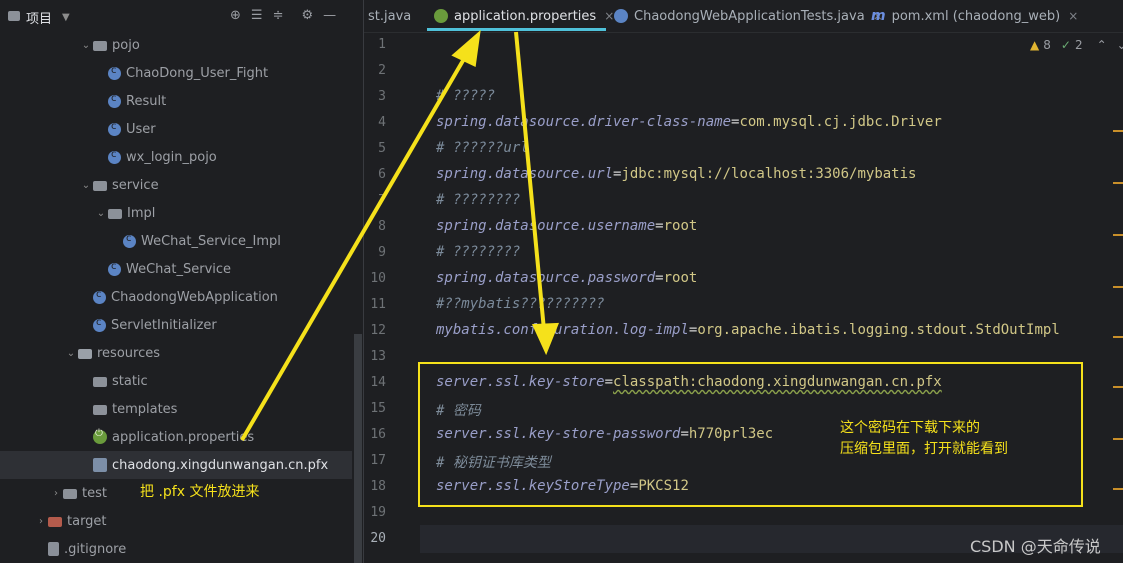 This screenshot has width=1123, height=563. I want to click on arrow-pfx-to-tab, so click(355, 246).